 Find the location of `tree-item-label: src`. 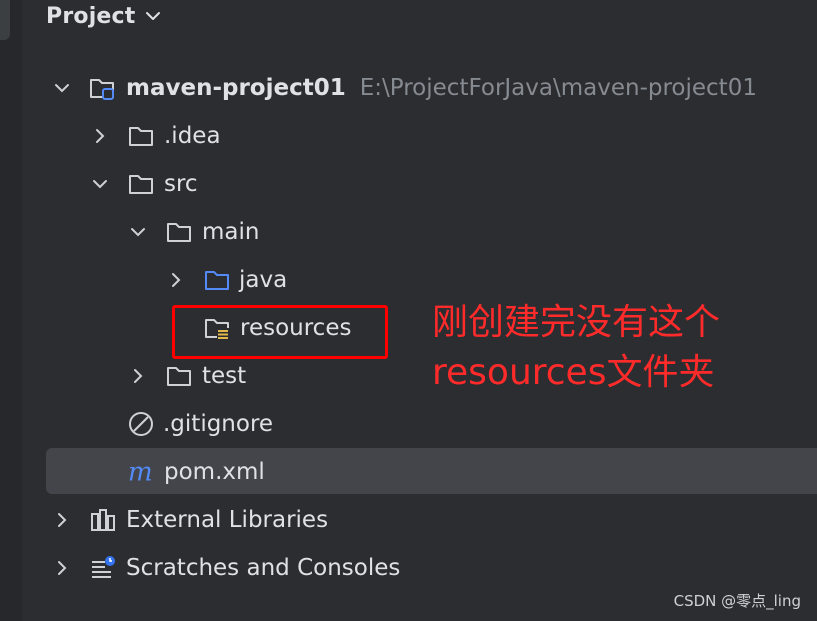

tree-item-label: src is located at coordinates (181, 184).